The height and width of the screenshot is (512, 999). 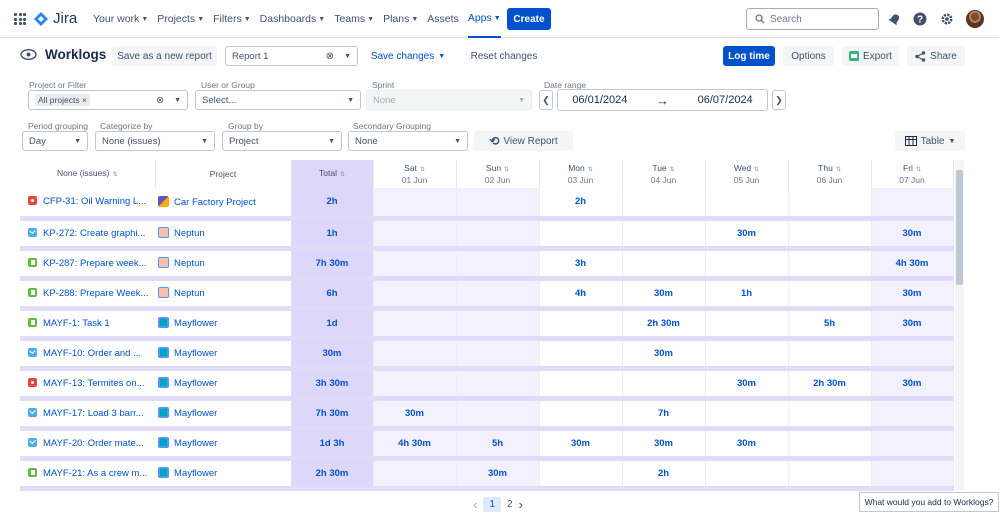 What do you see at coordinates (408, 56) in the screenshot?
I see `save-changes-button: Save changes ▼` at bounding box center [408, 56].